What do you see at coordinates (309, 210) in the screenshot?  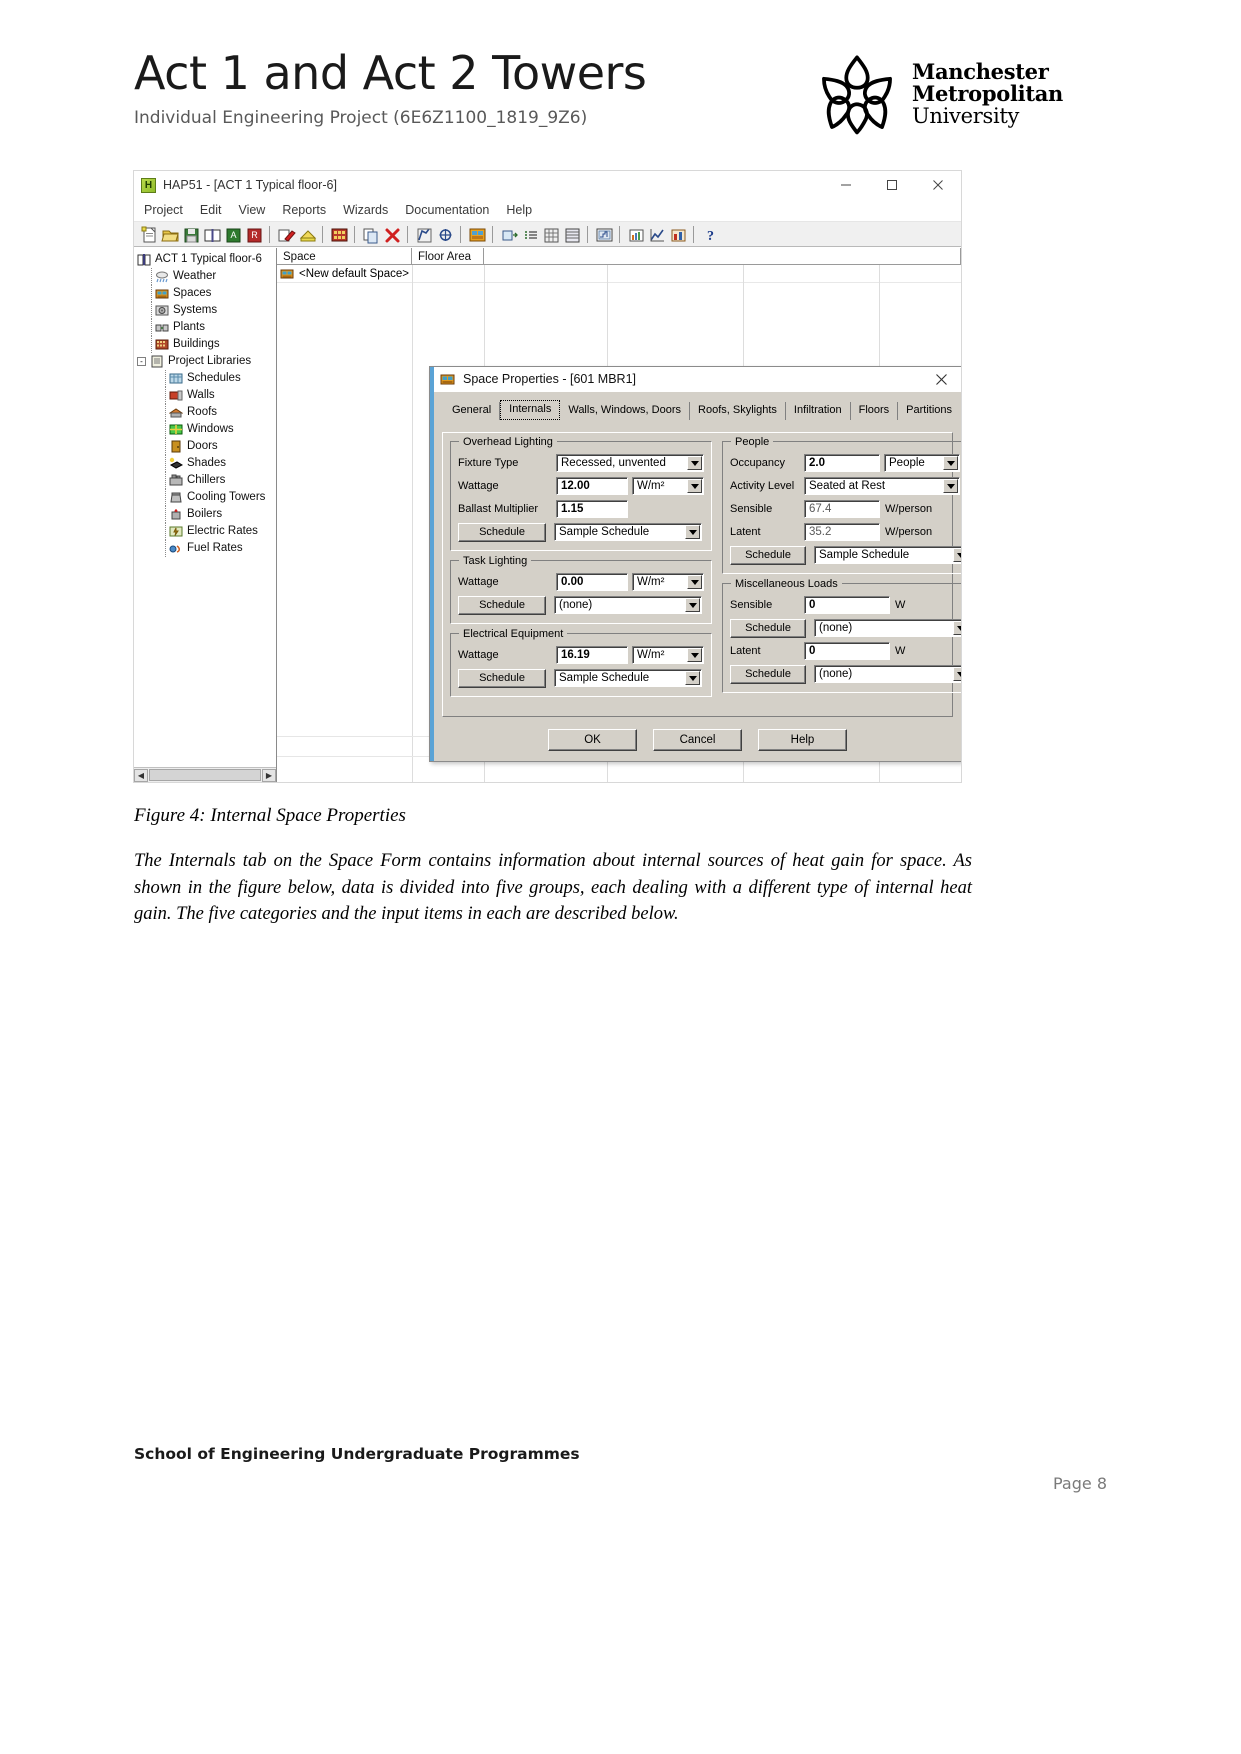 I see `menu-reports: Reports` at bounding box center [309, 210].